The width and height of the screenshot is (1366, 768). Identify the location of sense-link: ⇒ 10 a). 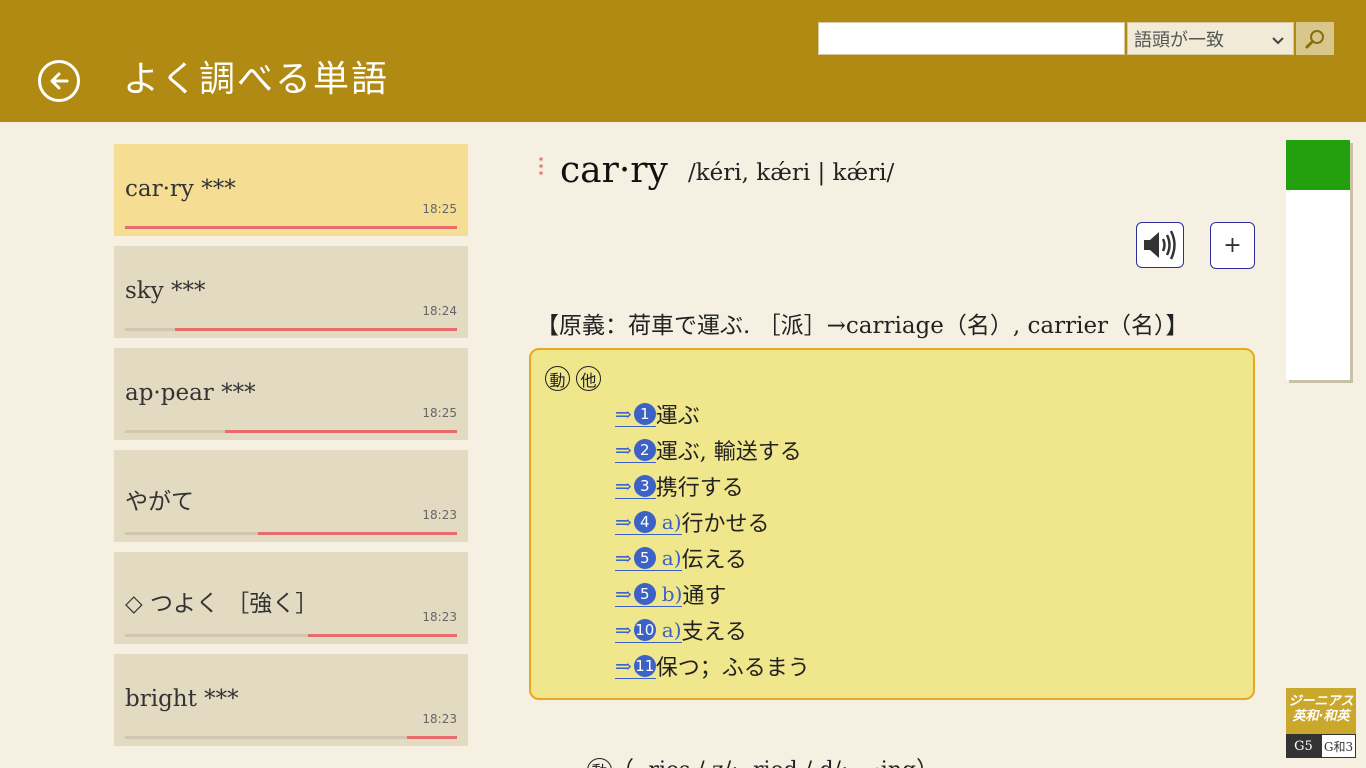
(648, 630).